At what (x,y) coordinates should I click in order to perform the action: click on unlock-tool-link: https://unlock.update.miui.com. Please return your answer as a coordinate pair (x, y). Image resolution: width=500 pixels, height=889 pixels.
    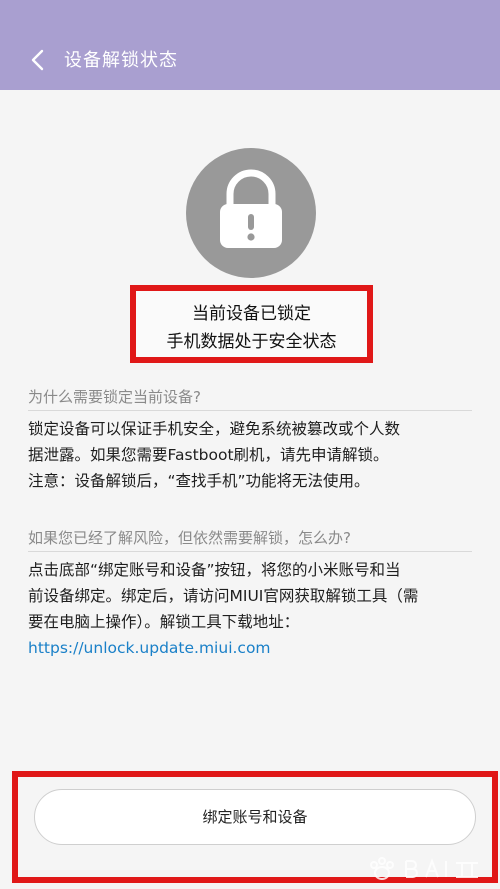
    Looking at the image, I should click on (252, 648).